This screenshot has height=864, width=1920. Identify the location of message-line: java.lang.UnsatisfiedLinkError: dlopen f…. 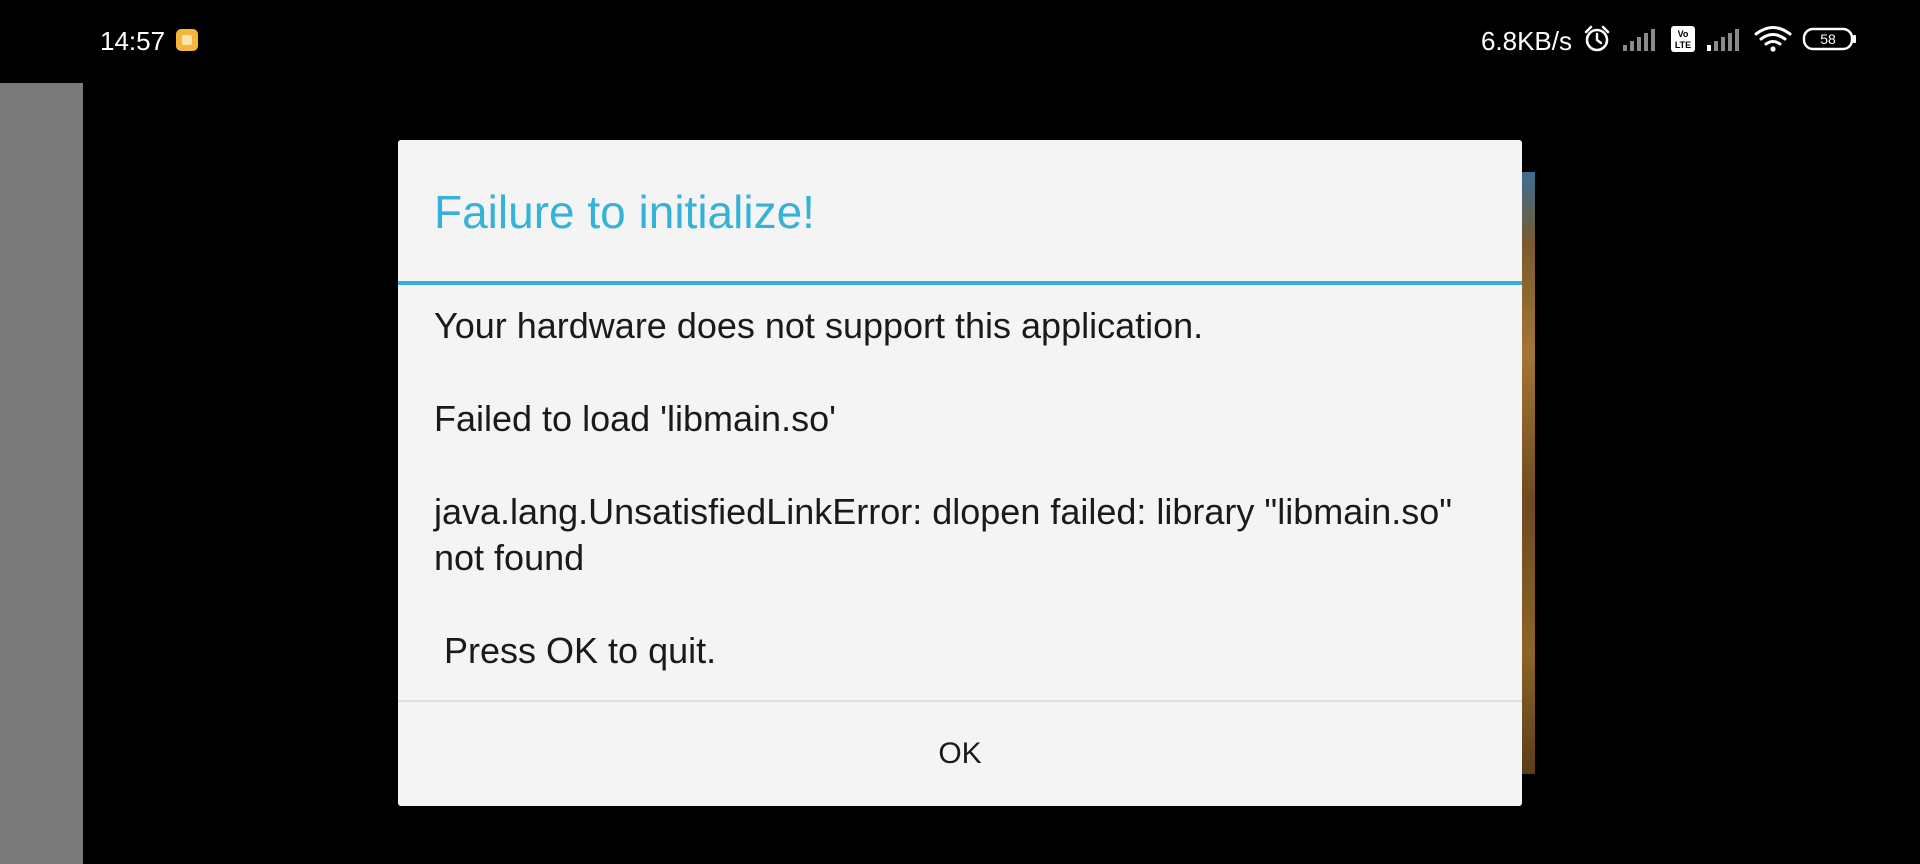
(943, 534).